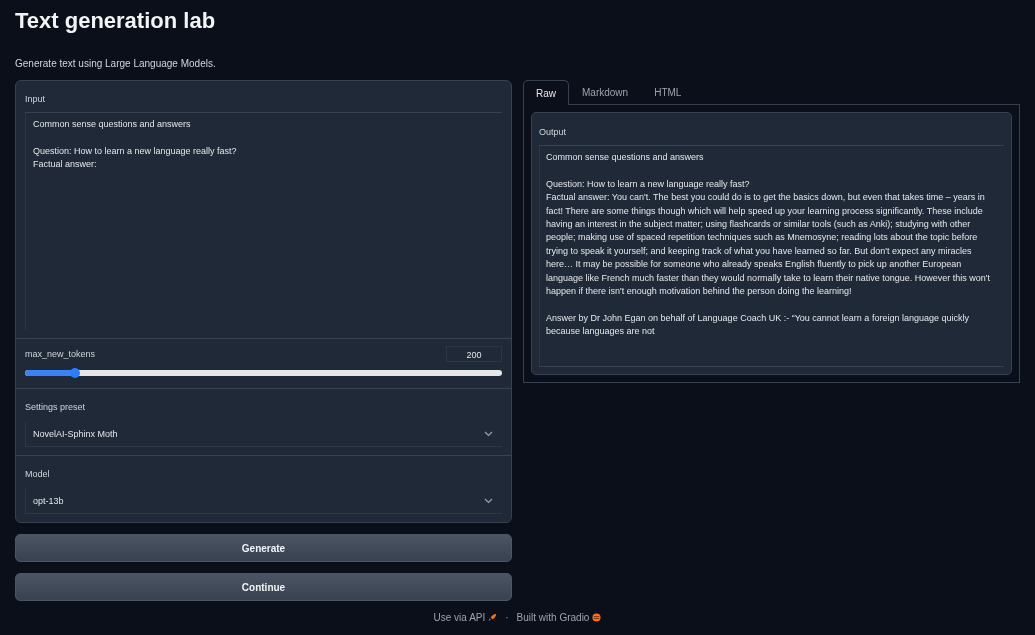 This screenshot has width=1035, height=635. I want to click on tab: Markdown, so click(605, 92).